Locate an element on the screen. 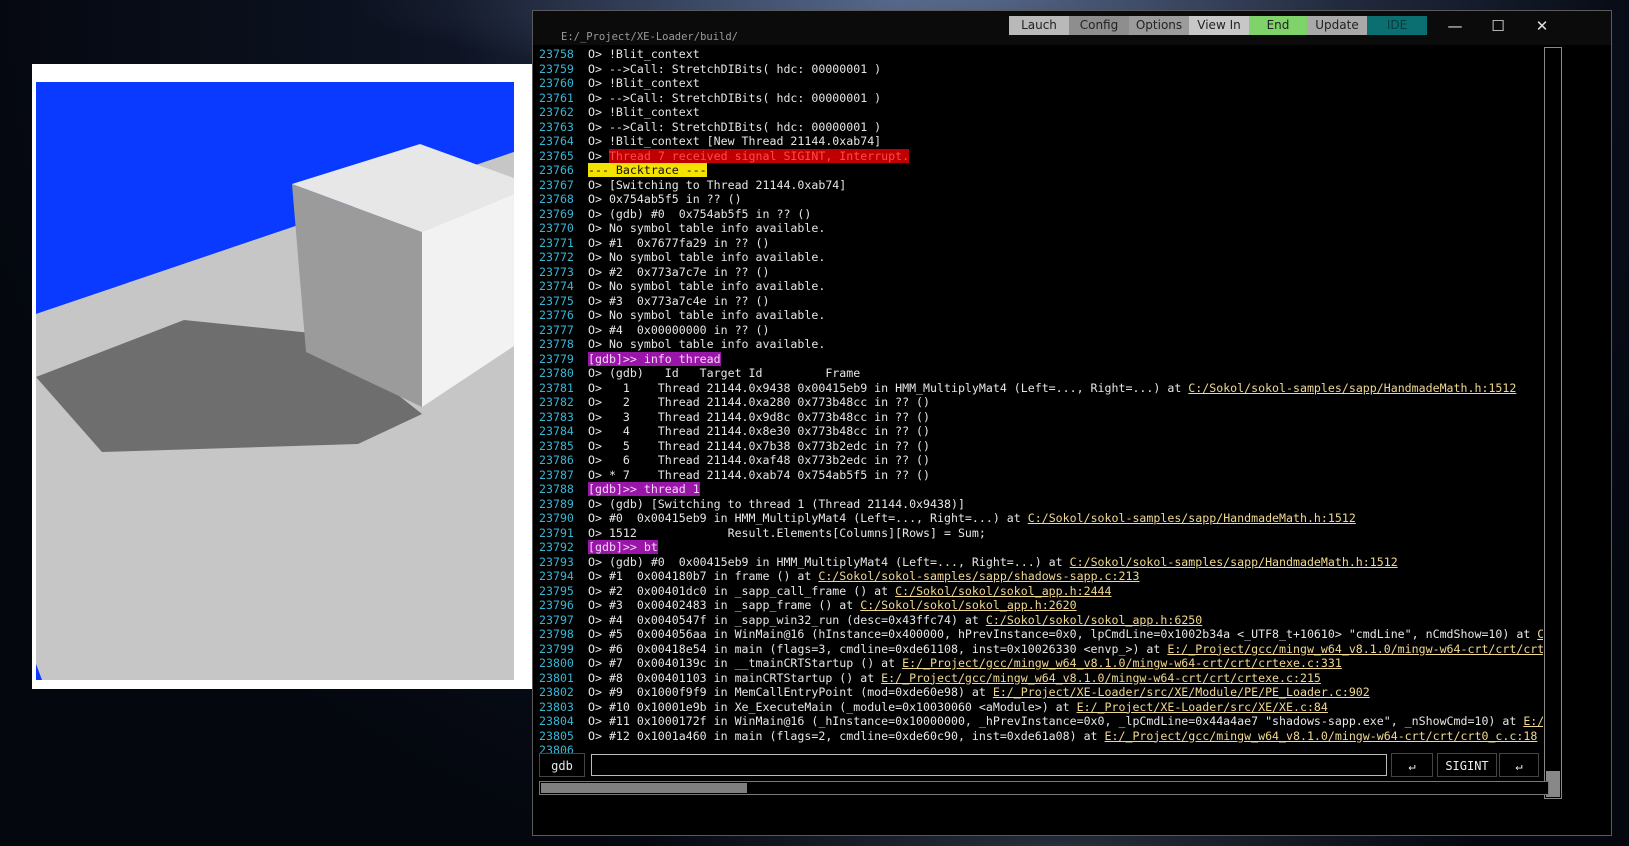 The height and width of the screenshot is (846, 1629). line-number: 23765 is located at coordinates (556, 155).